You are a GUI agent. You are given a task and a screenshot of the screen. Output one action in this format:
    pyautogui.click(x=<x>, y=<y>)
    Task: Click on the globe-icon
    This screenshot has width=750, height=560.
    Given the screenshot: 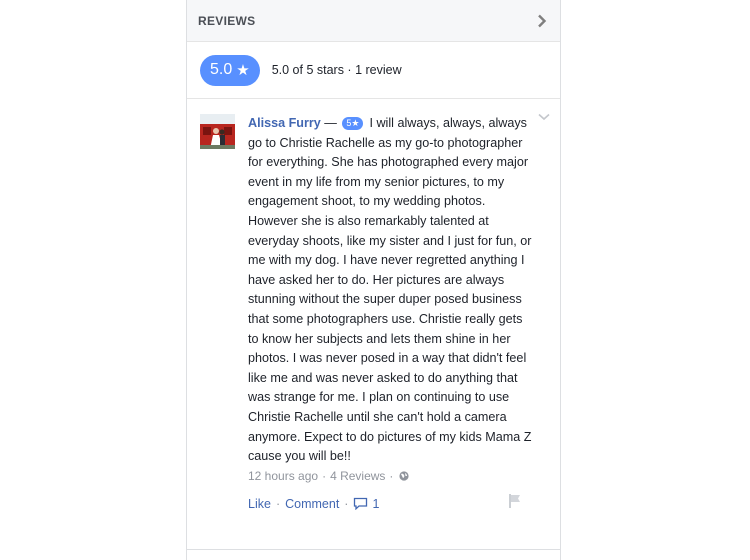 What is the action you would take?
    pyautogui.click(x=404, y=476)
    